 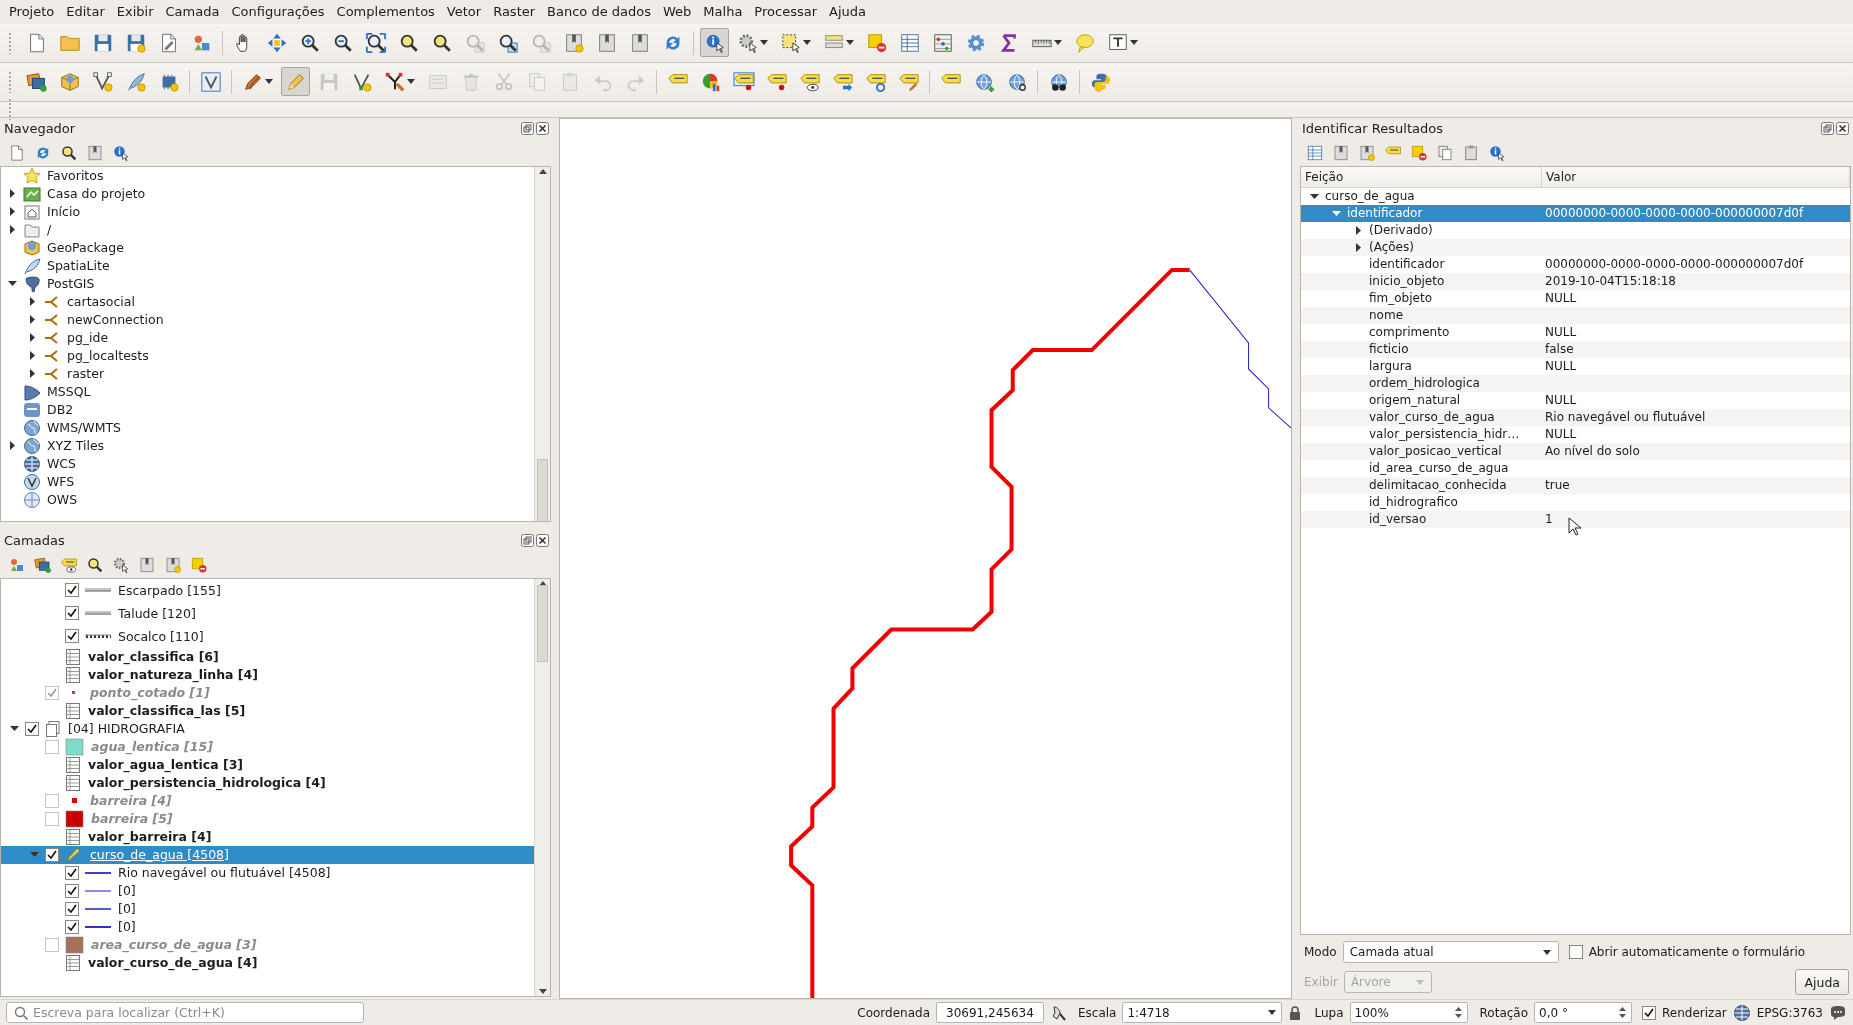 I want to click on result-row: valor_persistencia_hidr… NULL, so click(x=1575, y=434).